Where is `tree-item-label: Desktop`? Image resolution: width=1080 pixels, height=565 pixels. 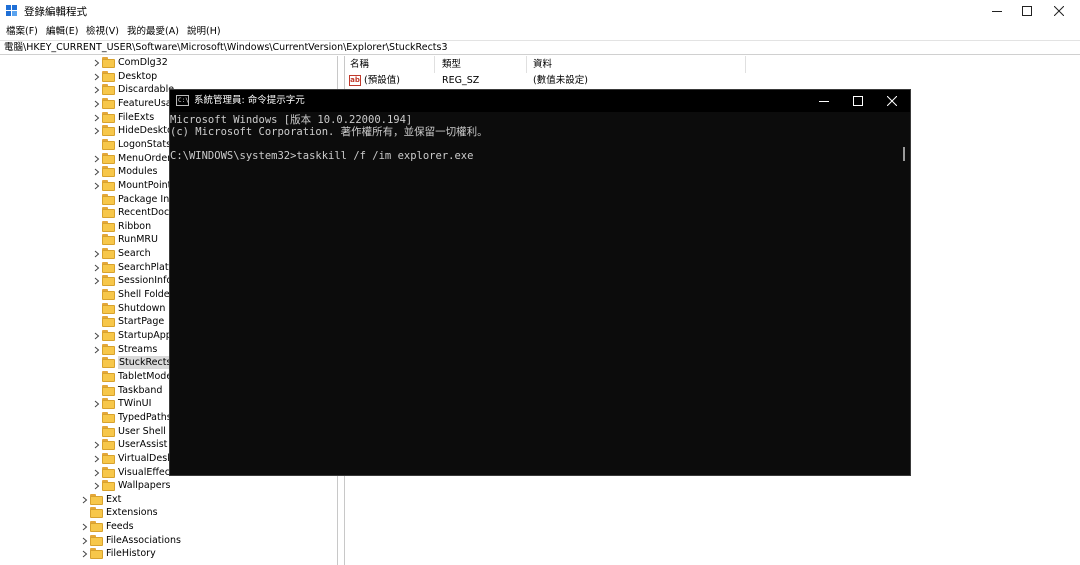 tree-item-label: Desktop is located at coordinates (138, 76).